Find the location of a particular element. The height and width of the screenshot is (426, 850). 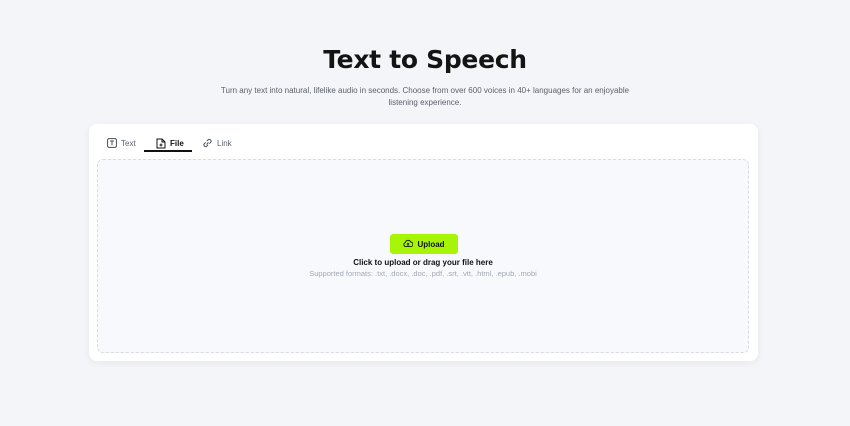

dropzone-instruction: Click to upload or drag your file here is located at coordinates (423, 262).